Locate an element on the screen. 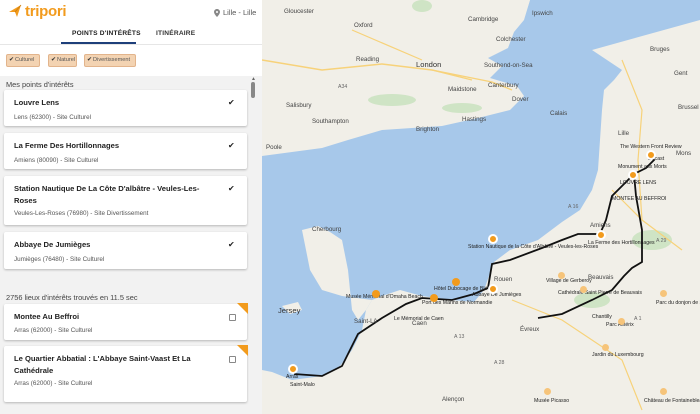 This screenshot has height=414, width=700. map-poi-louvre-lens: LOUVRE LENS is located at coordinates (638, 183).